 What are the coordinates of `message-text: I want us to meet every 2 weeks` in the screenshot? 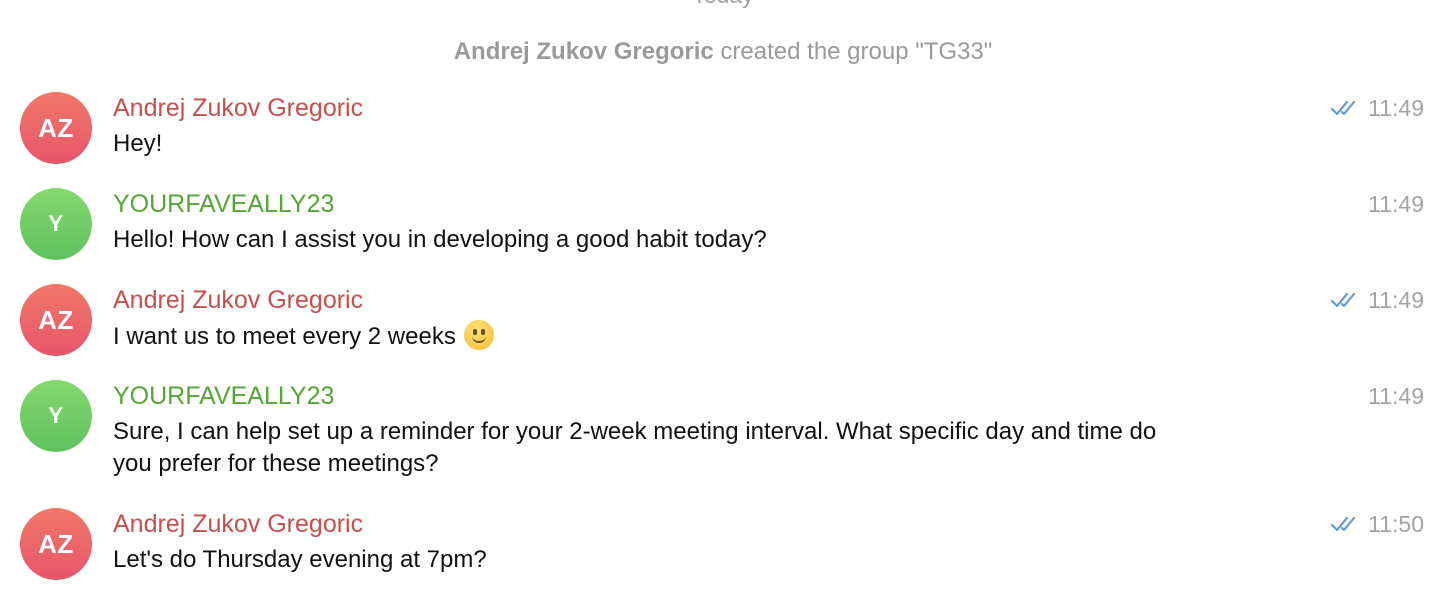 It's located at (284, 336).